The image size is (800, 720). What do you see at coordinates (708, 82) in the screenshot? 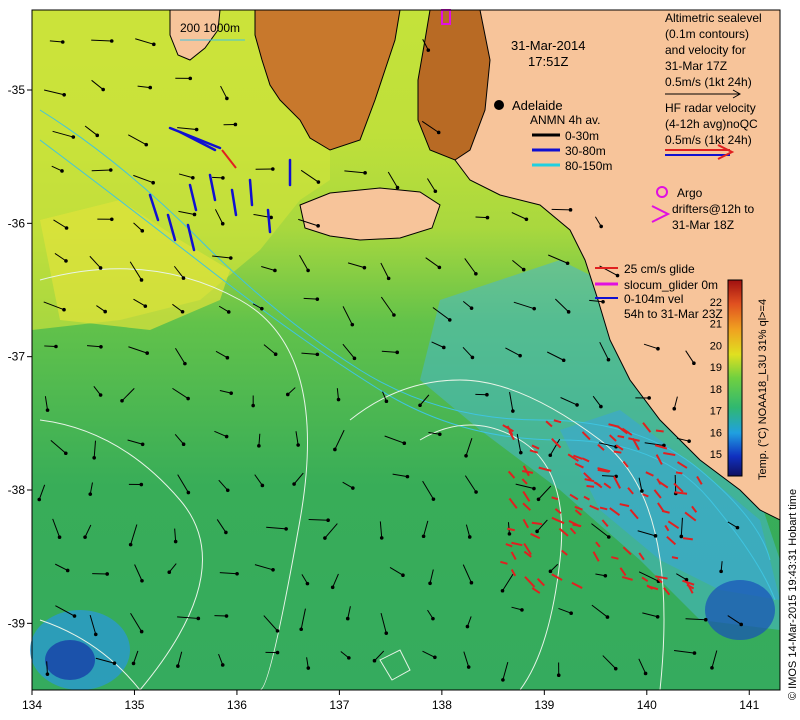
I see `svg-text: 0.5m/s (1kt 24h)` at bounding box center [708, 82].